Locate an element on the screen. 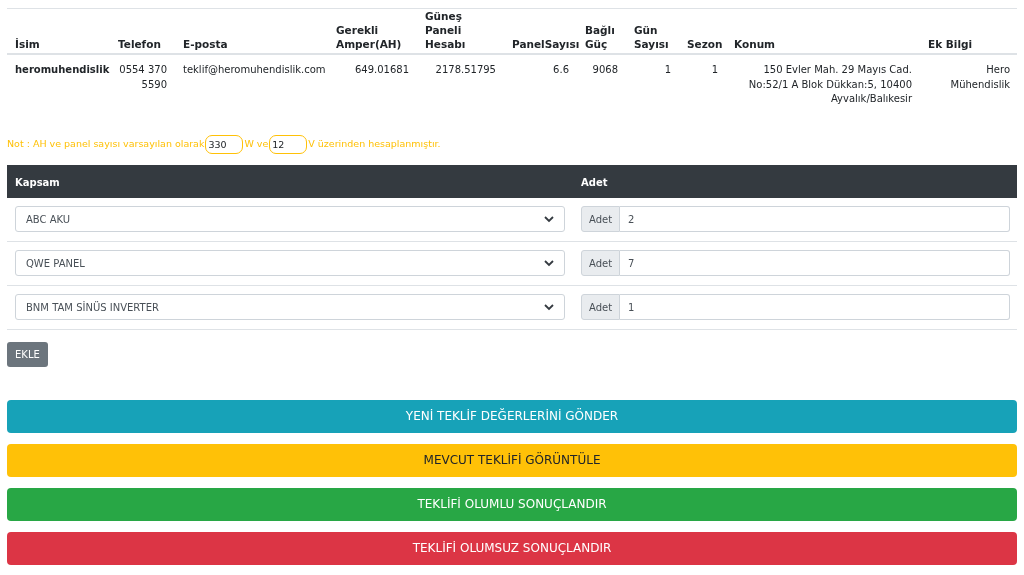 This screenshot has width=1024, height=575. column-header: Gerekli Amper(AH) is located at coordinates (369, 37).